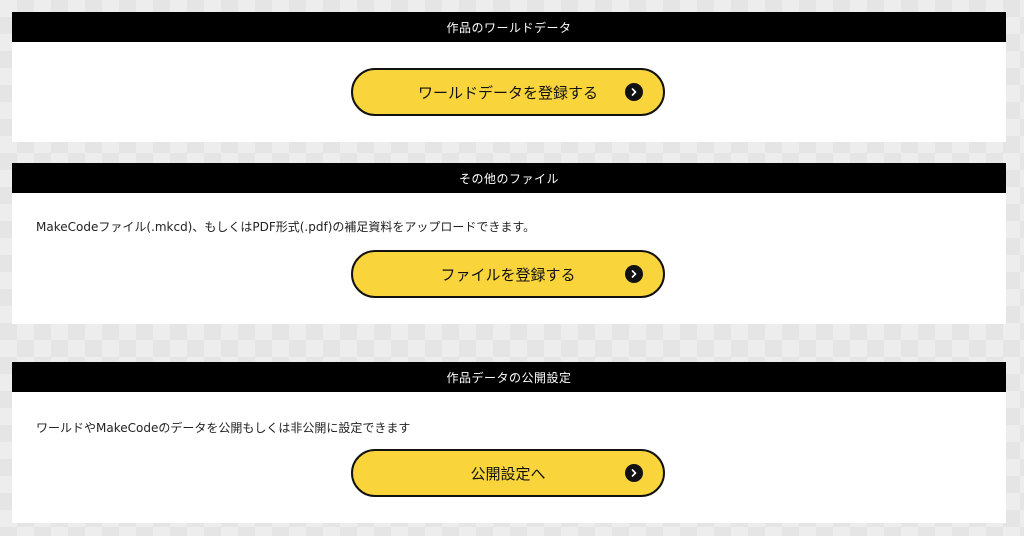  Describe the element at coordinates (509, 178) in the screenshot. I see `other-files-header: その他のファイル` at that location.